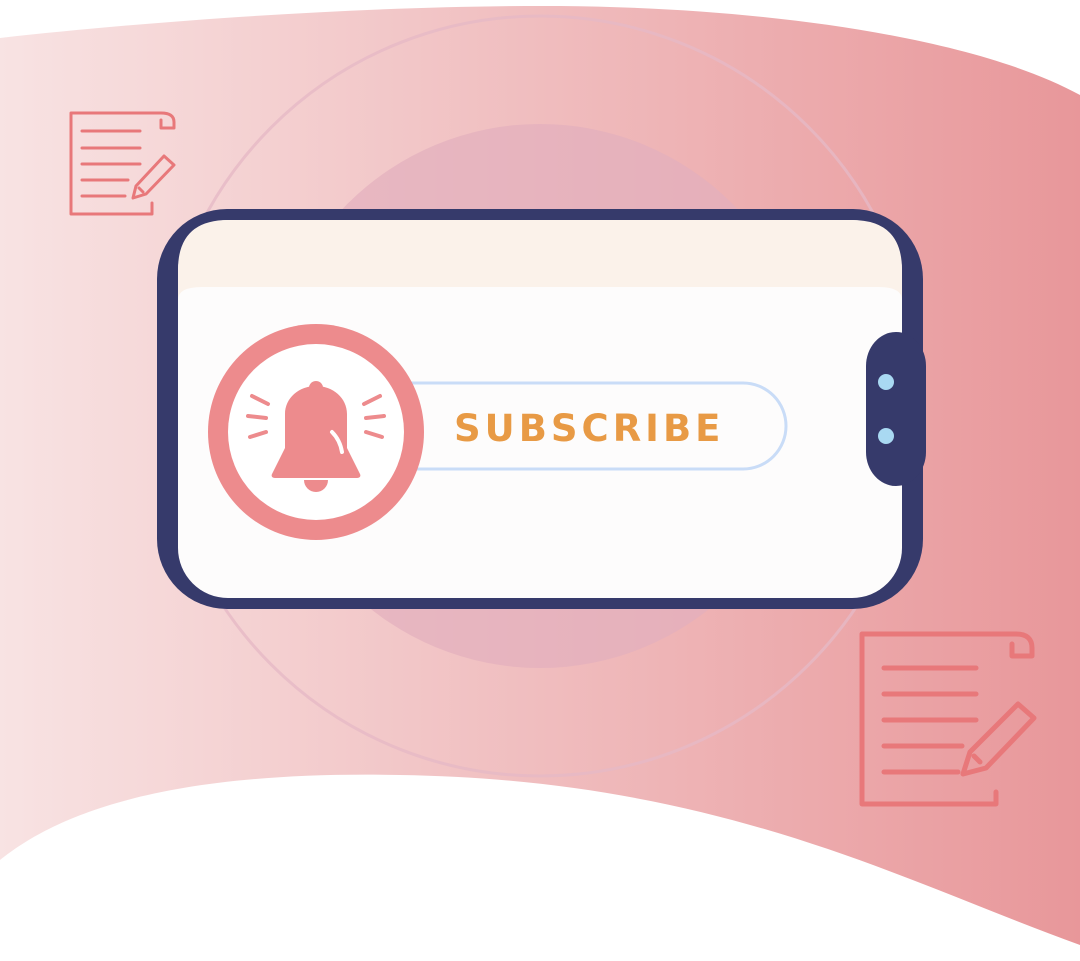 This screenshot has height=961, width=1080. I want to click on side-dot-bottom, so click(886, 436).